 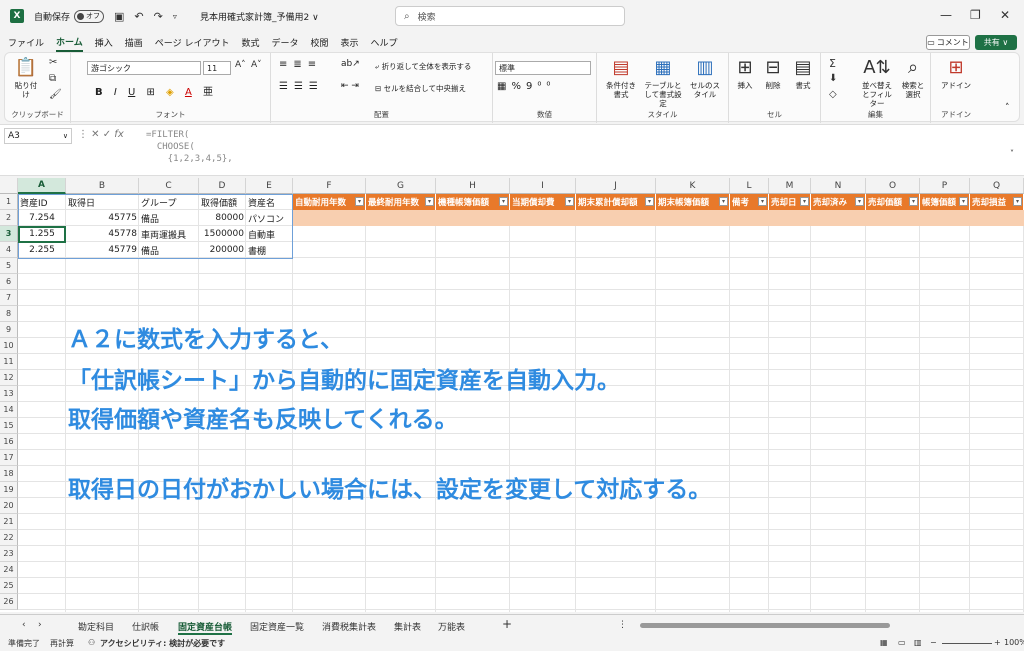 I want to click on row-header: 4, so click(x=9, y=250).